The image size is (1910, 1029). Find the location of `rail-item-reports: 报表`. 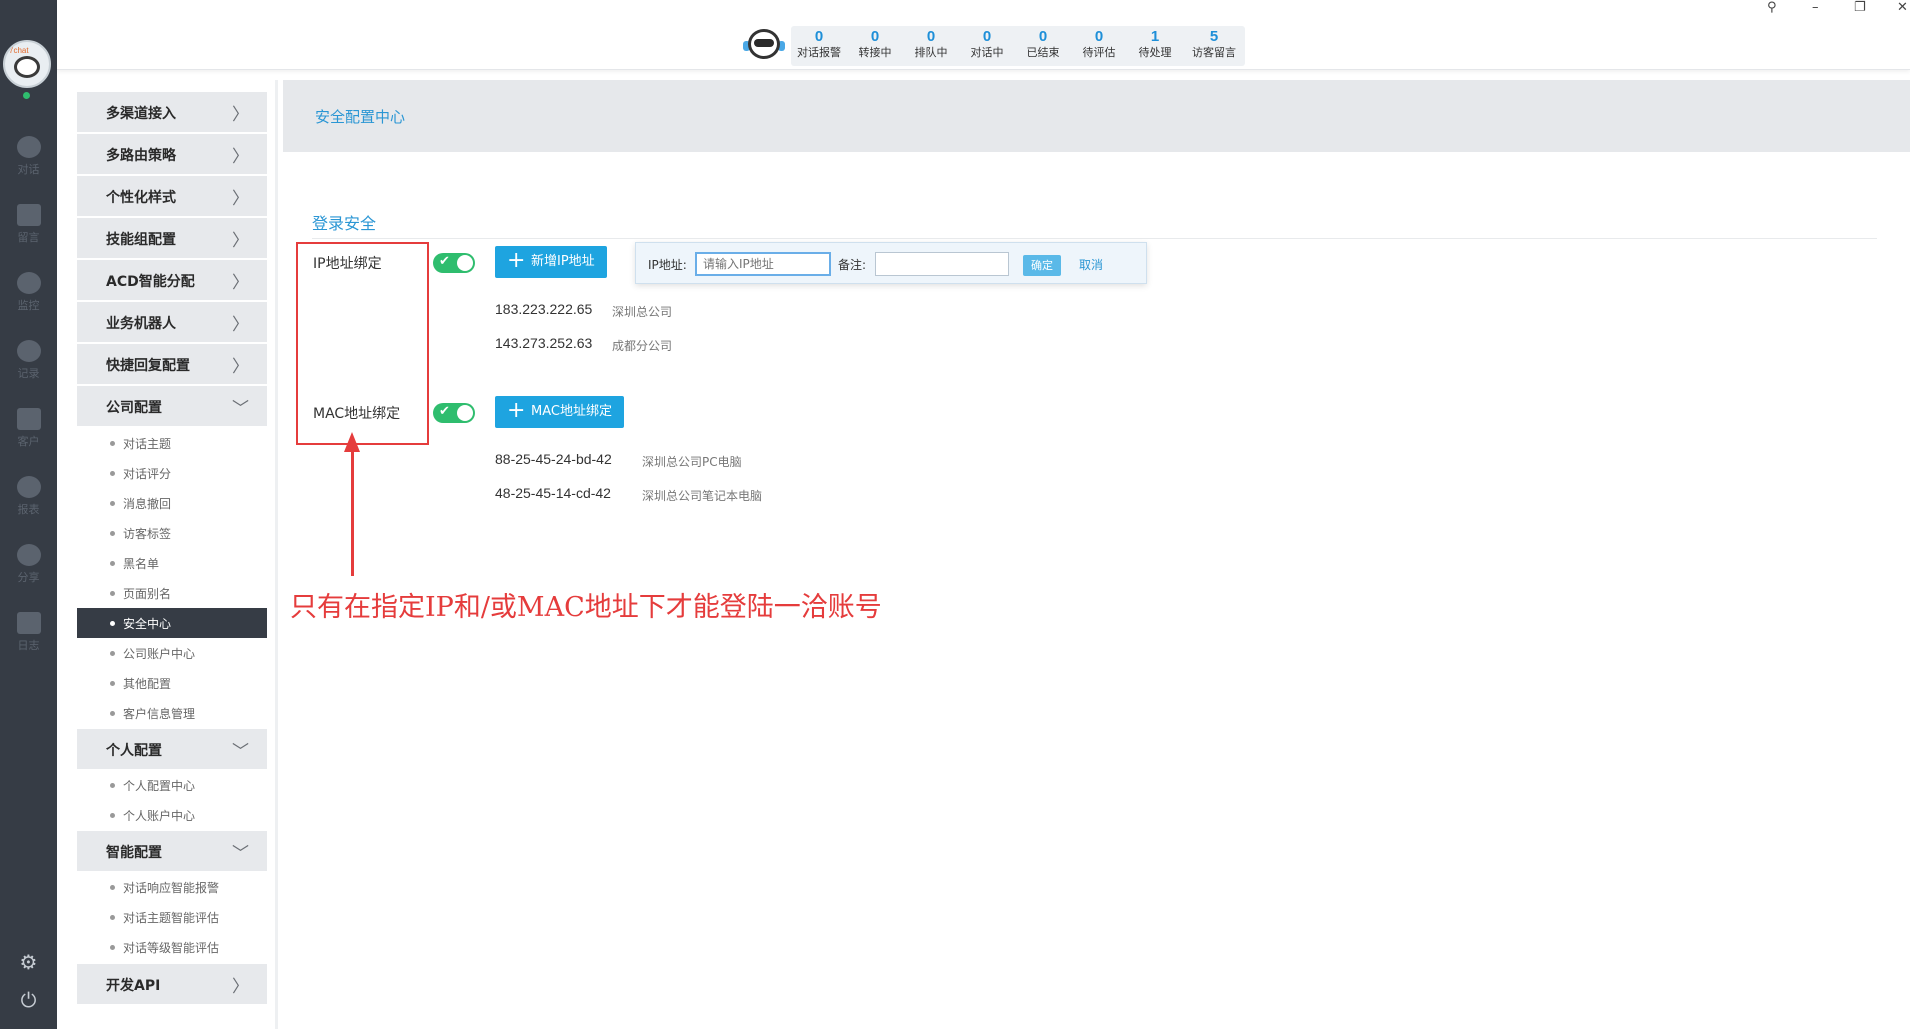

rail-item-reports: 报表 is located at coordinates (28, 497).